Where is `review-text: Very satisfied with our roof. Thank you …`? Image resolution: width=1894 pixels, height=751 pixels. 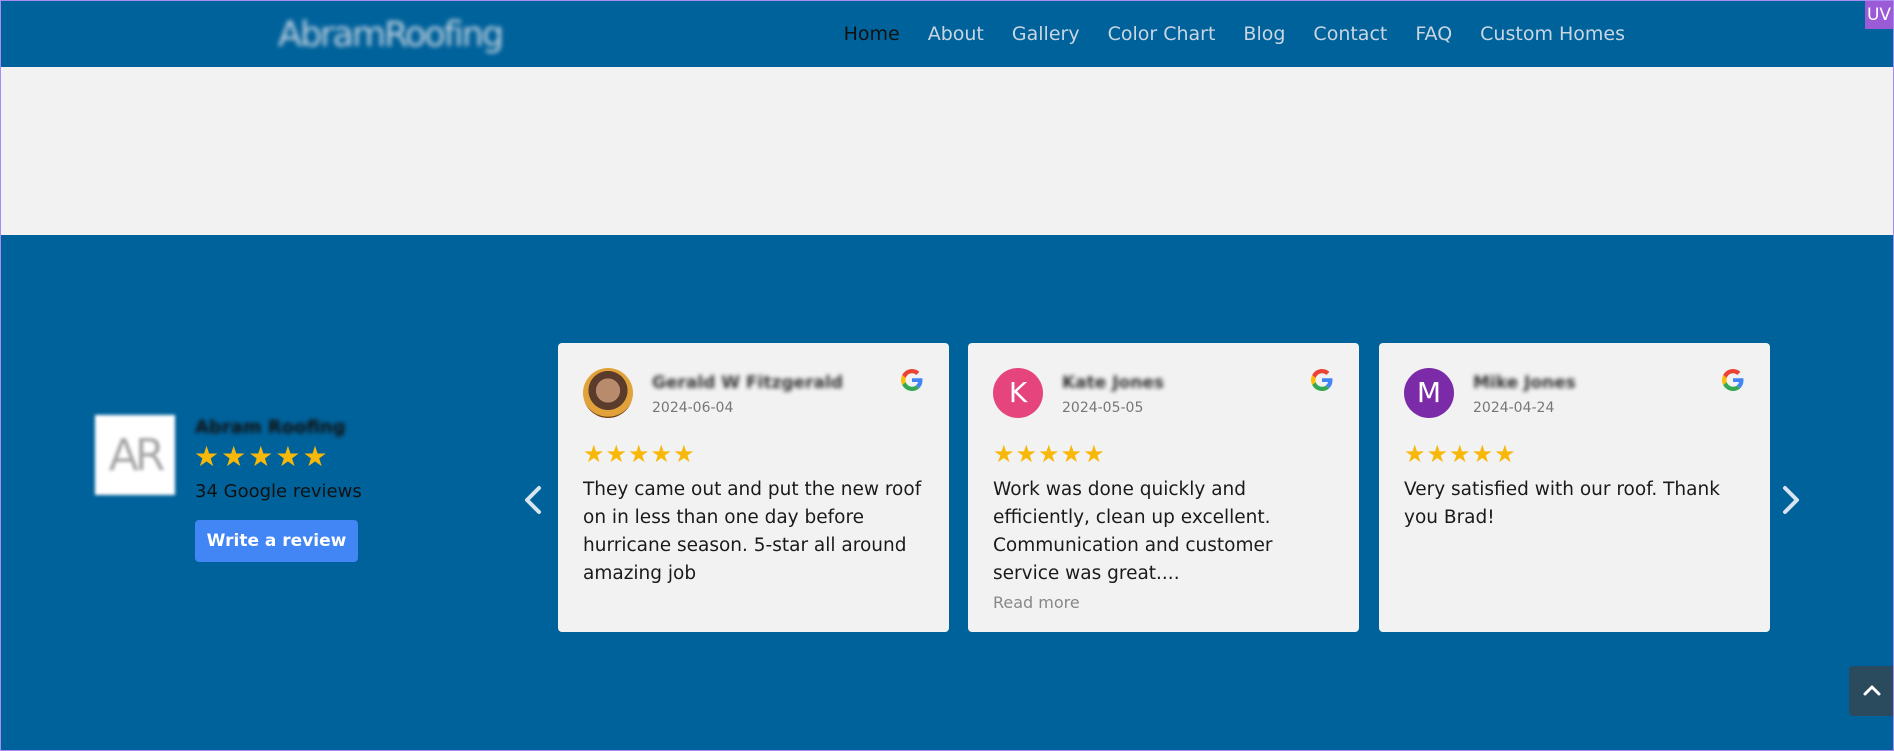 review-text: Very satisfied with our roof. Thank you … is located at coordinates (1562, 503).